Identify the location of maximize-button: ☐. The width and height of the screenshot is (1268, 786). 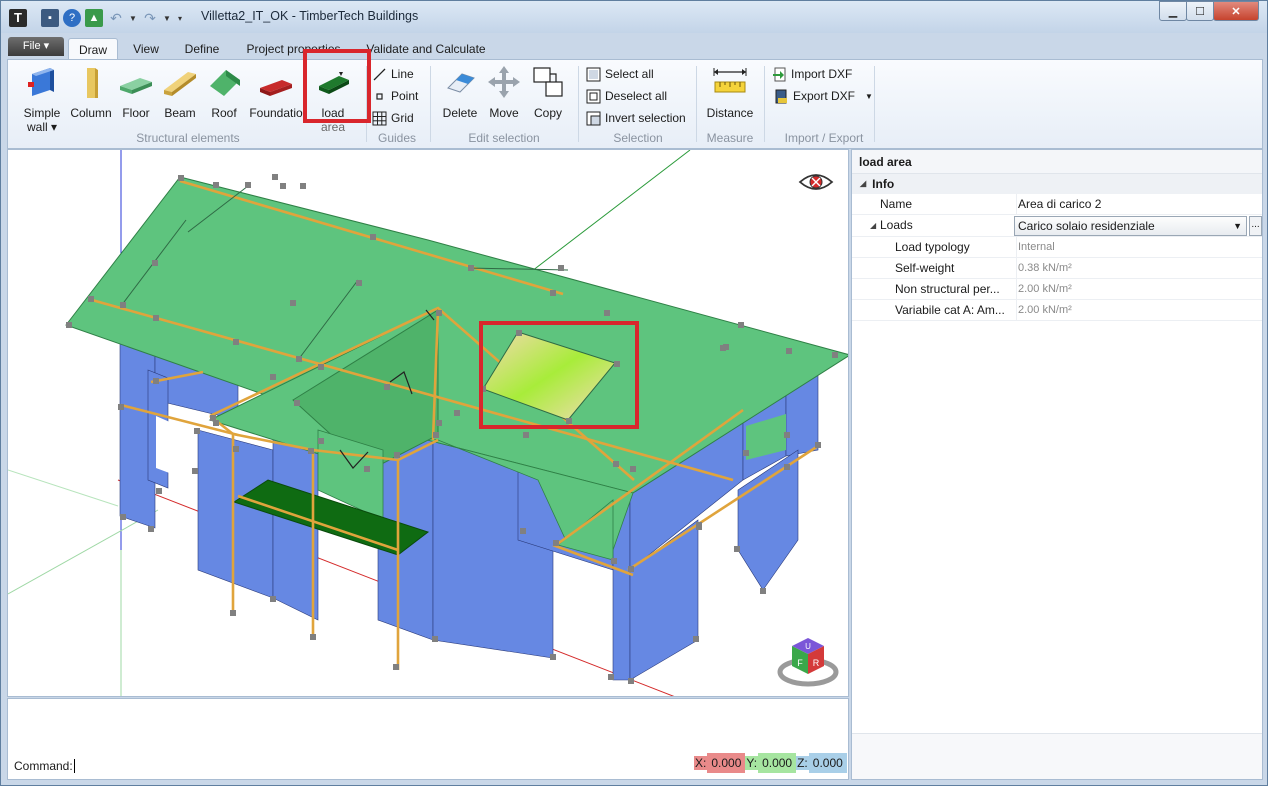
(1200, 11).